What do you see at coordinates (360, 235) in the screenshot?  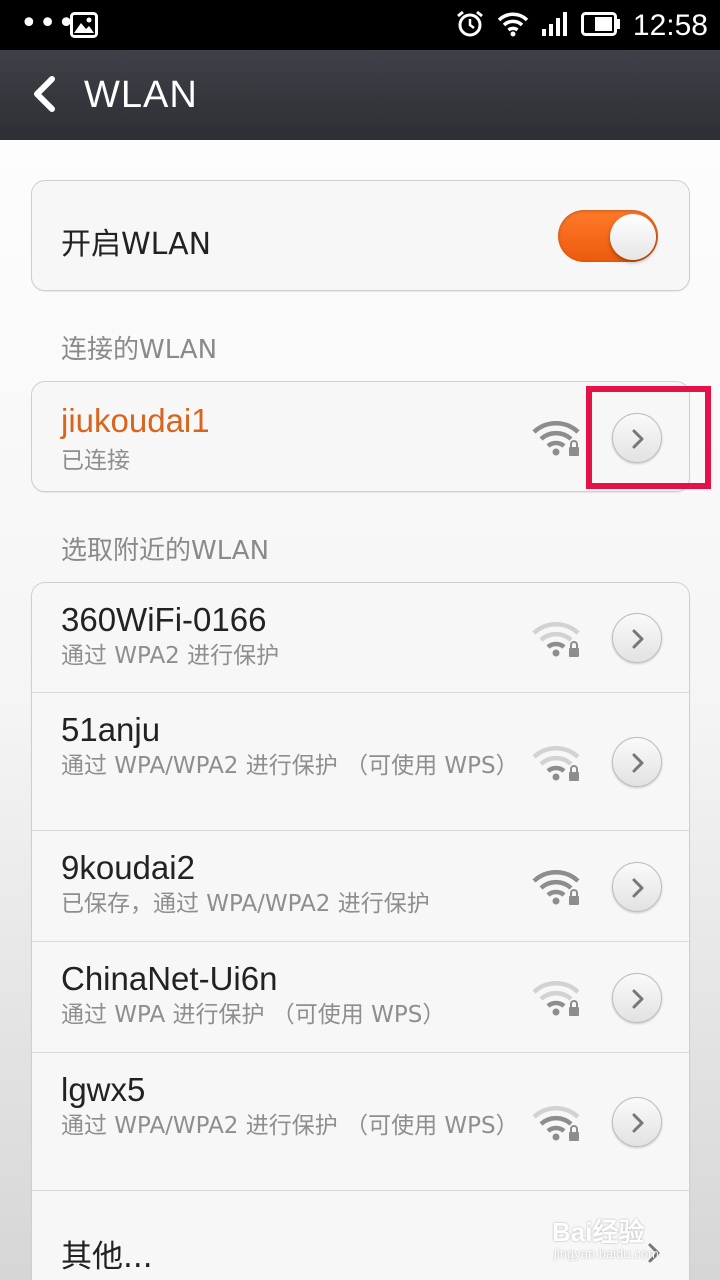 I see `wlan-toggle-card: 开启WLAN` at bounding box center [360, 235].